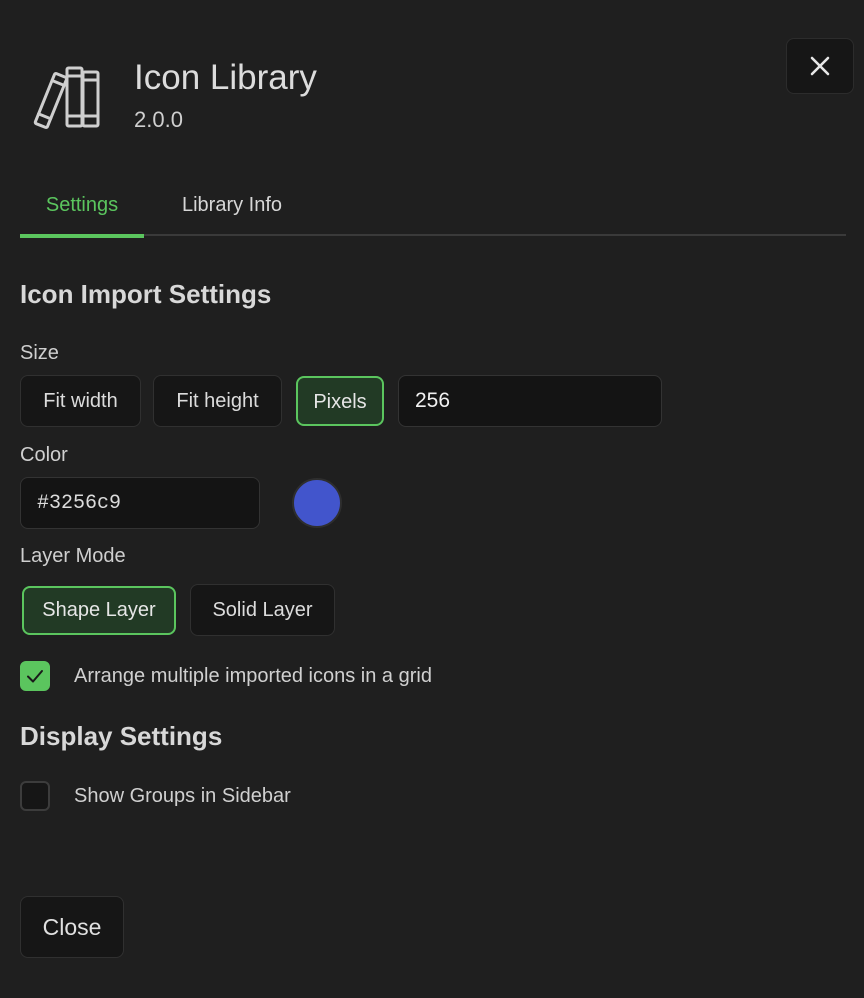 This screenshot has height=998, width=864. I want to click on grid-arrange-checkbox, so click(35, 676).